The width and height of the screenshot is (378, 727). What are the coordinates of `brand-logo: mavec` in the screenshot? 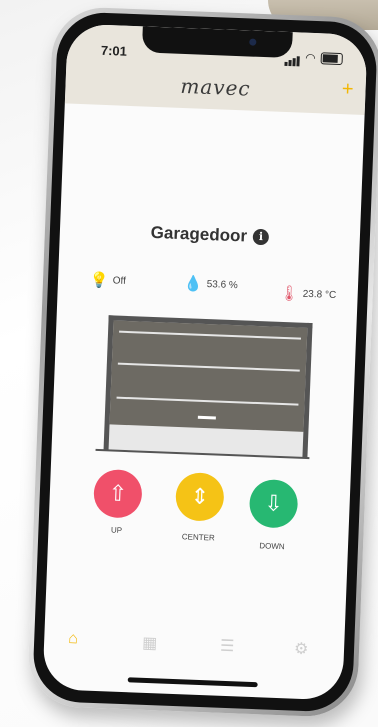 It's located at (215, 87).